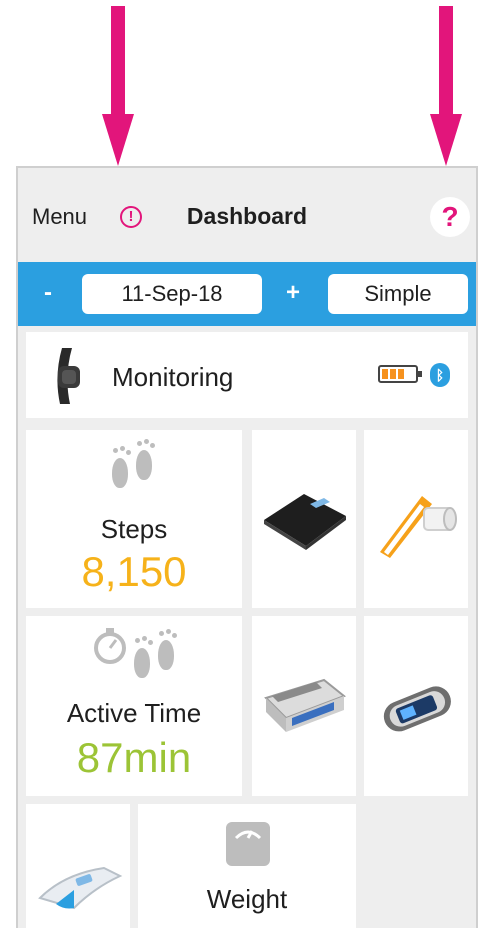 This screenshot has height=928, width=479. Describe the element at coordinates (450, 217) in the screenshot. I see `help-button: ?` at that location.